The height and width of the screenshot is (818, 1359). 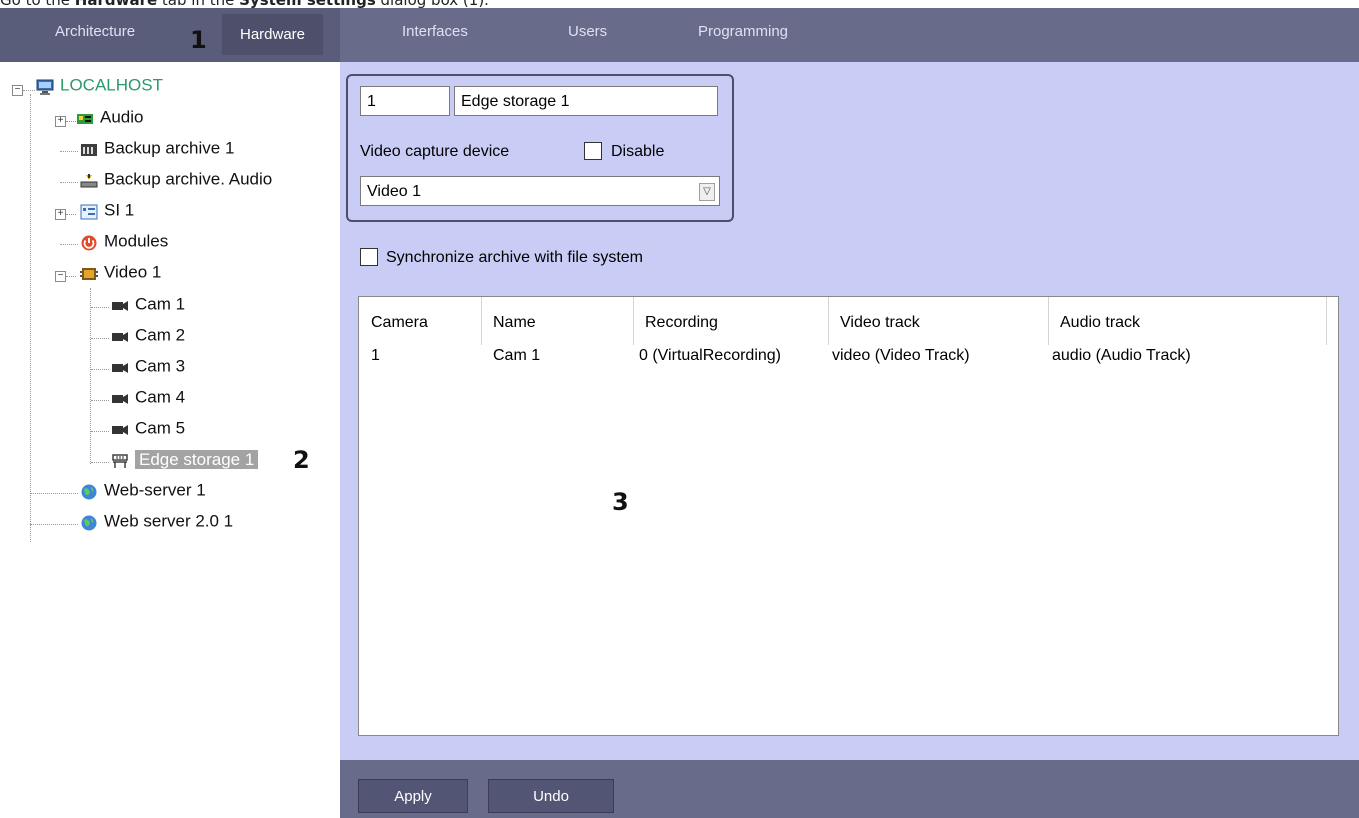 I want to click on disable-label: Disable, so click(x=638, y=151).